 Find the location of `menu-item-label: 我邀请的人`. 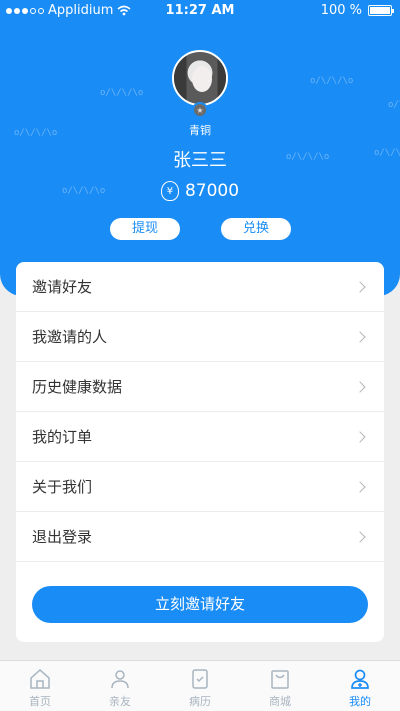

menu-item-label: 我邀请的人 is located at coordinates (70, 337).